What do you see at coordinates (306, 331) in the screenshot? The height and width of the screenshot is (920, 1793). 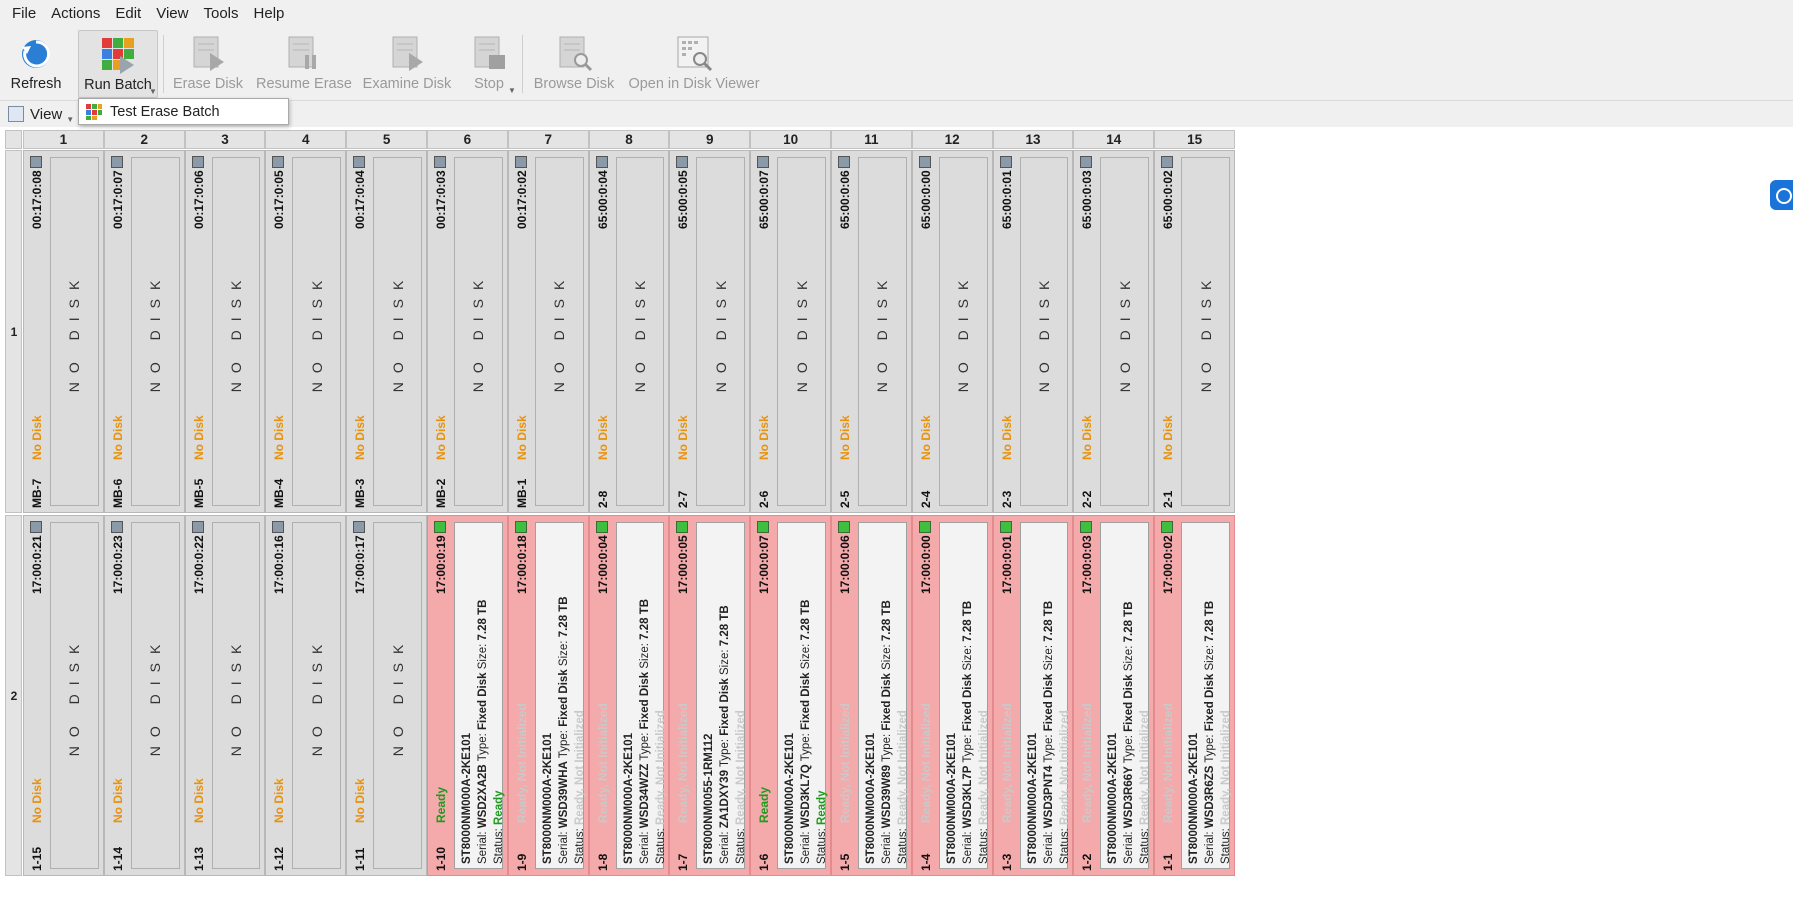 I see `drive-slot-MB-4: NO DISK 00:17:0:05 MB-4 No Disk` at bounding box center [306, 331].